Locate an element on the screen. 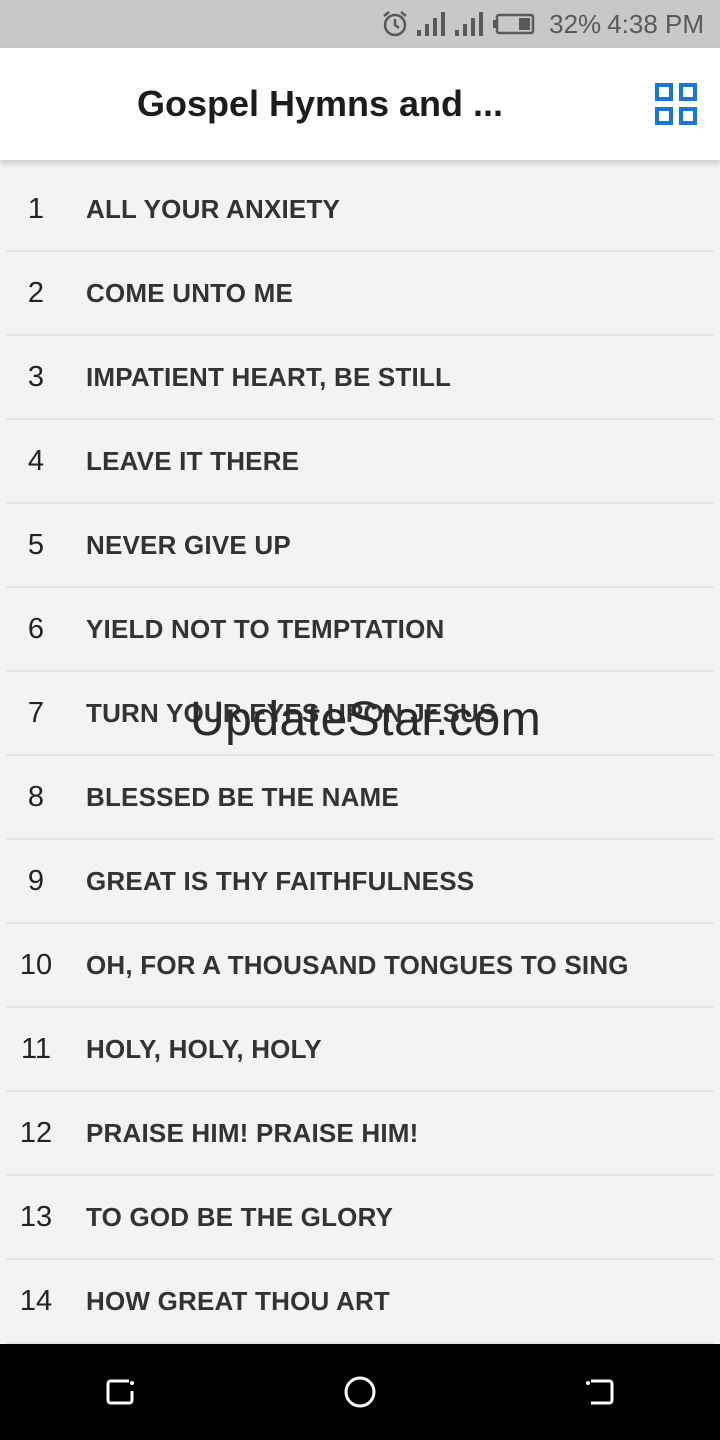 This screenshot has height=1440, width=720. hymn-number: 11 is located at coordinates (36, 1048).